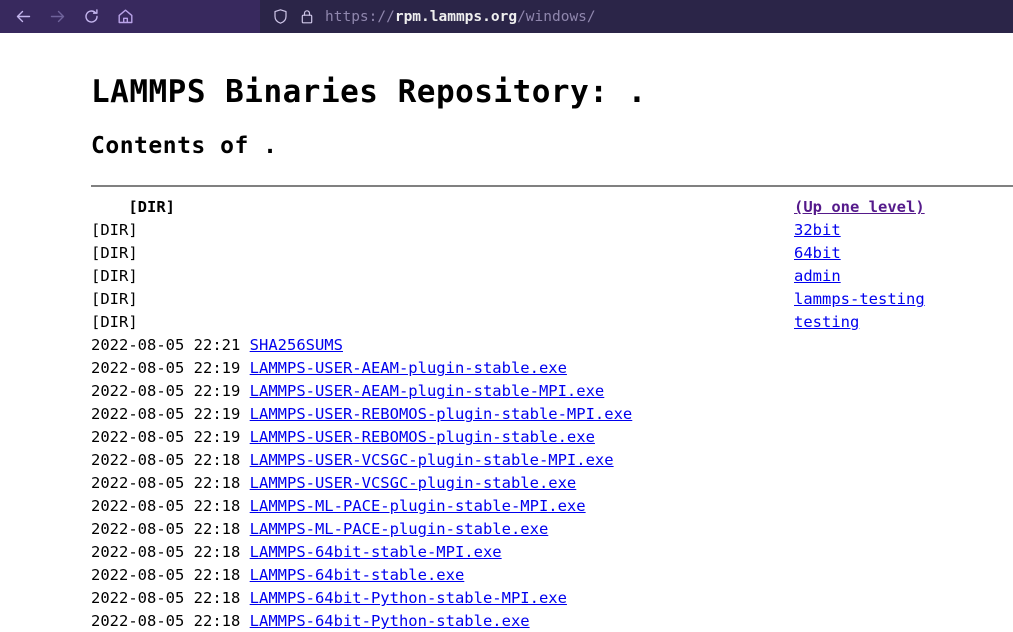  I want to click on home-icon, so click(125, 16).